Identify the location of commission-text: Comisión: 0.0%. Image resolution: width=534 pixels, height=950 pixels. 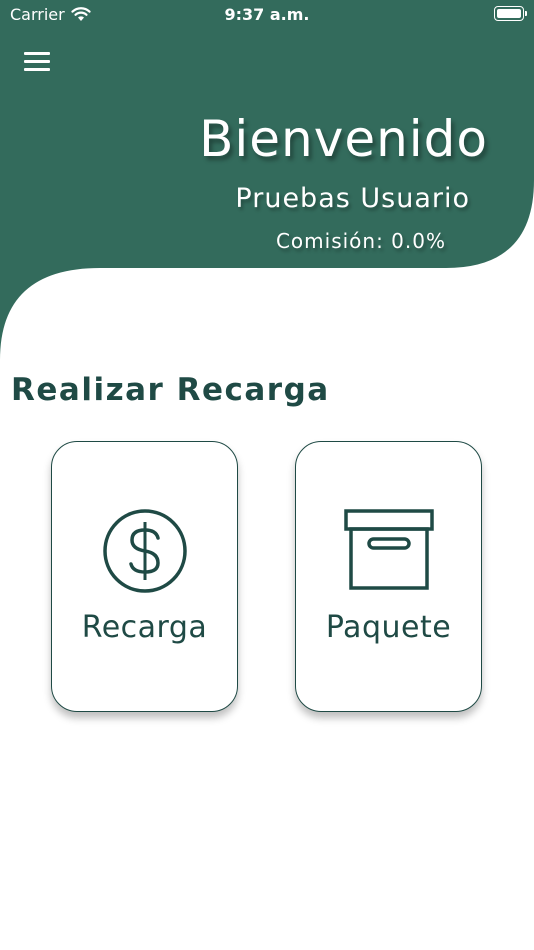
(360, 241).